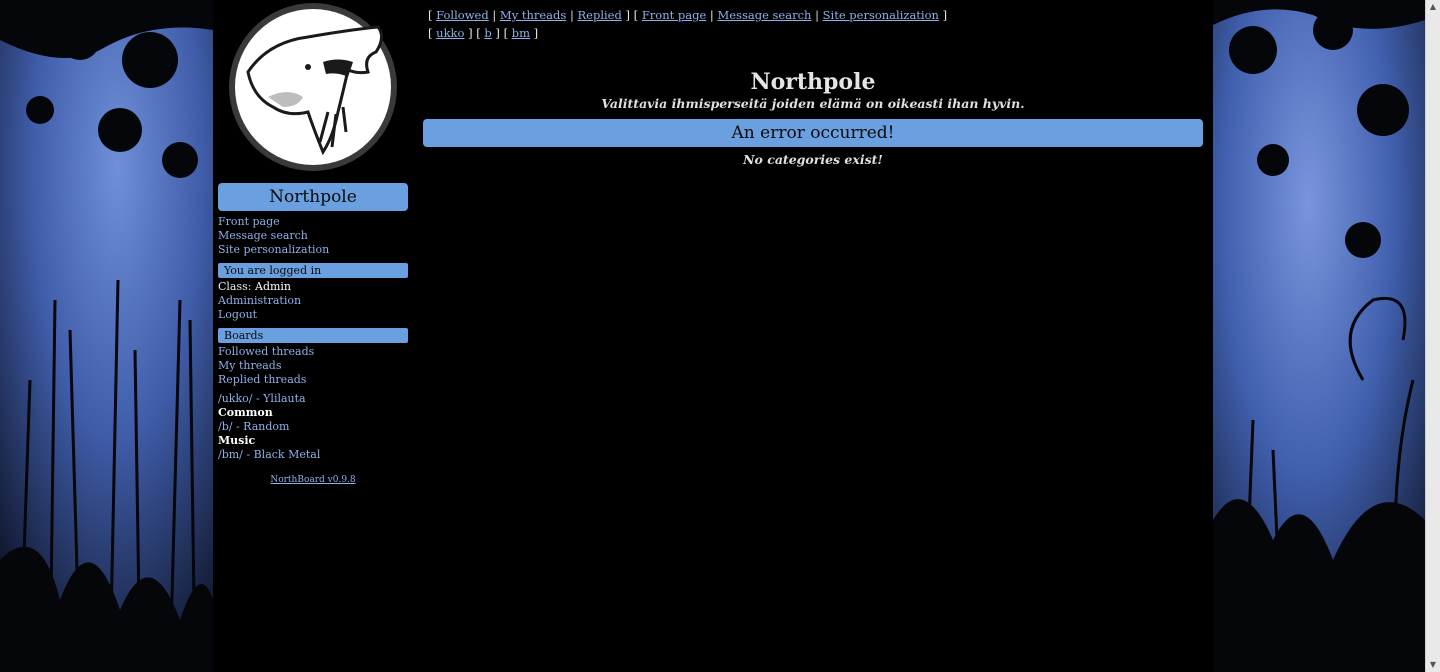 The image size is (1440, 672). What do you see at coordinates (237, 315) in the screenshot?
I see `sidebar-link-logout: Logout` at bounding box center [237, 315].